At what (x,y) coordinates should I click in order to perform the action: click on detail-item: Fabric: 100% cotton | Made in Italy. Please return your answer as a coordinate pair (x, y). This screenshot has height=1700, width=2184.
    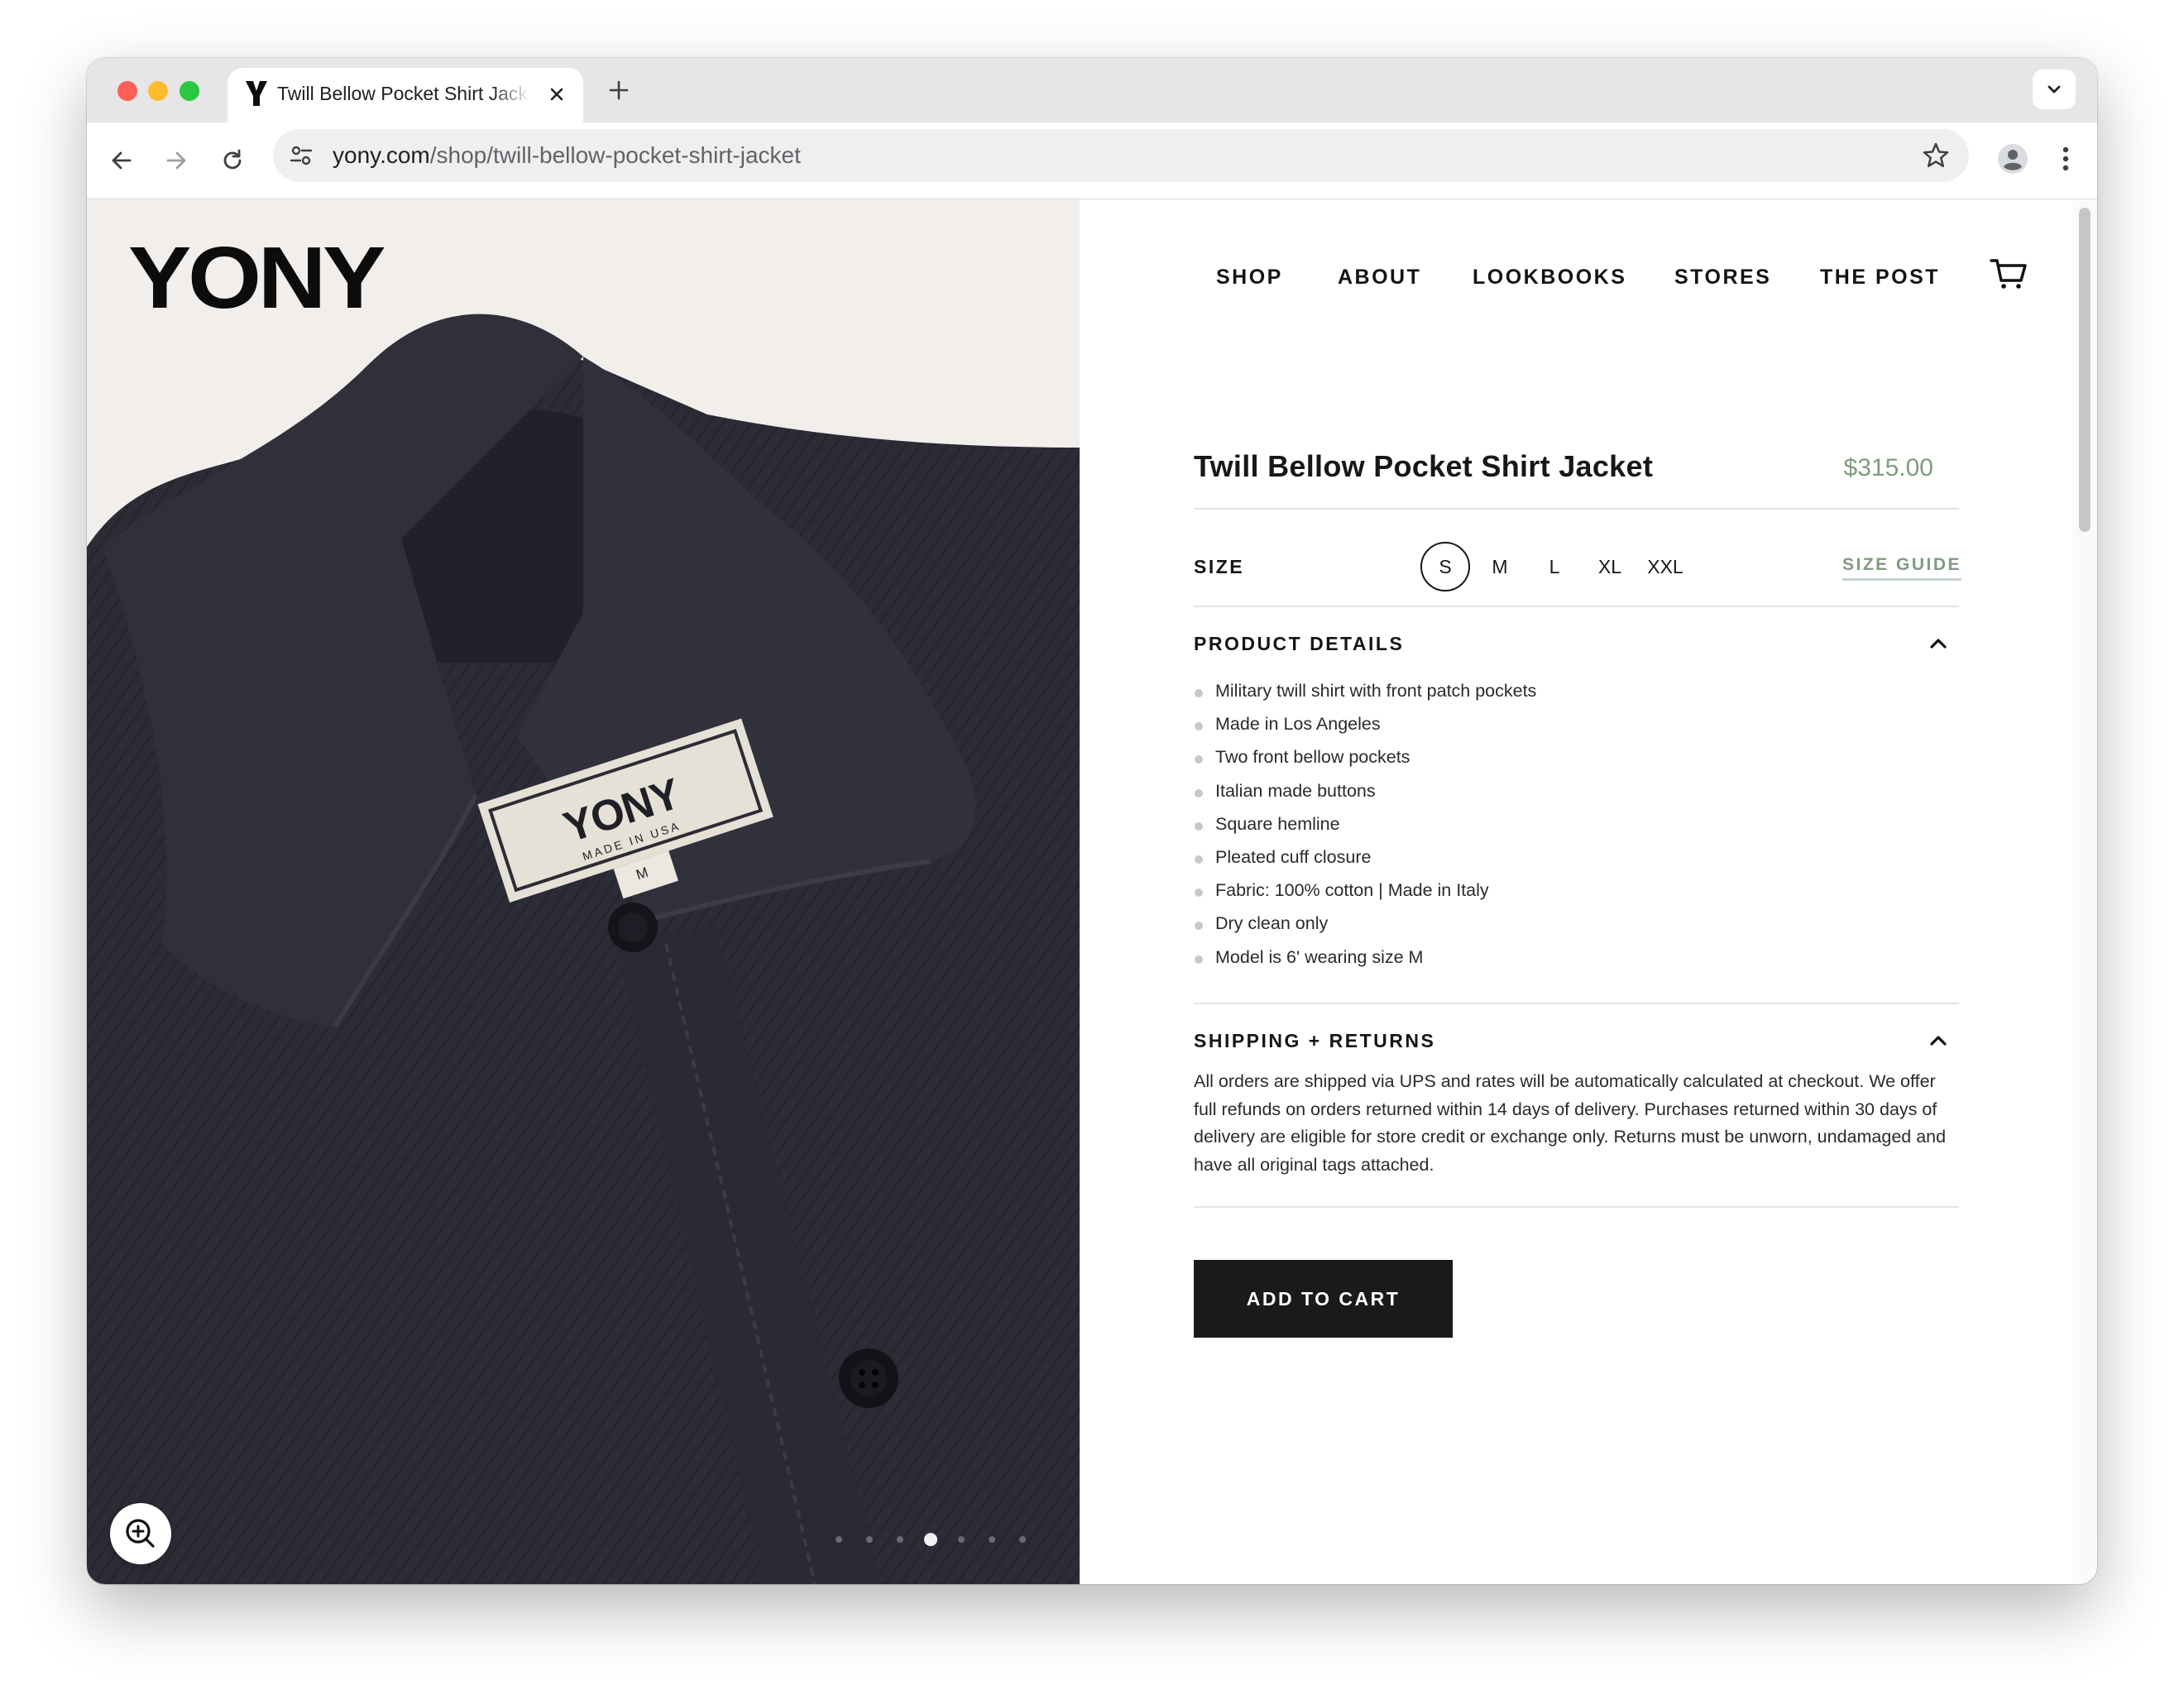
    Looking at the image, I should click on (1566, 896).